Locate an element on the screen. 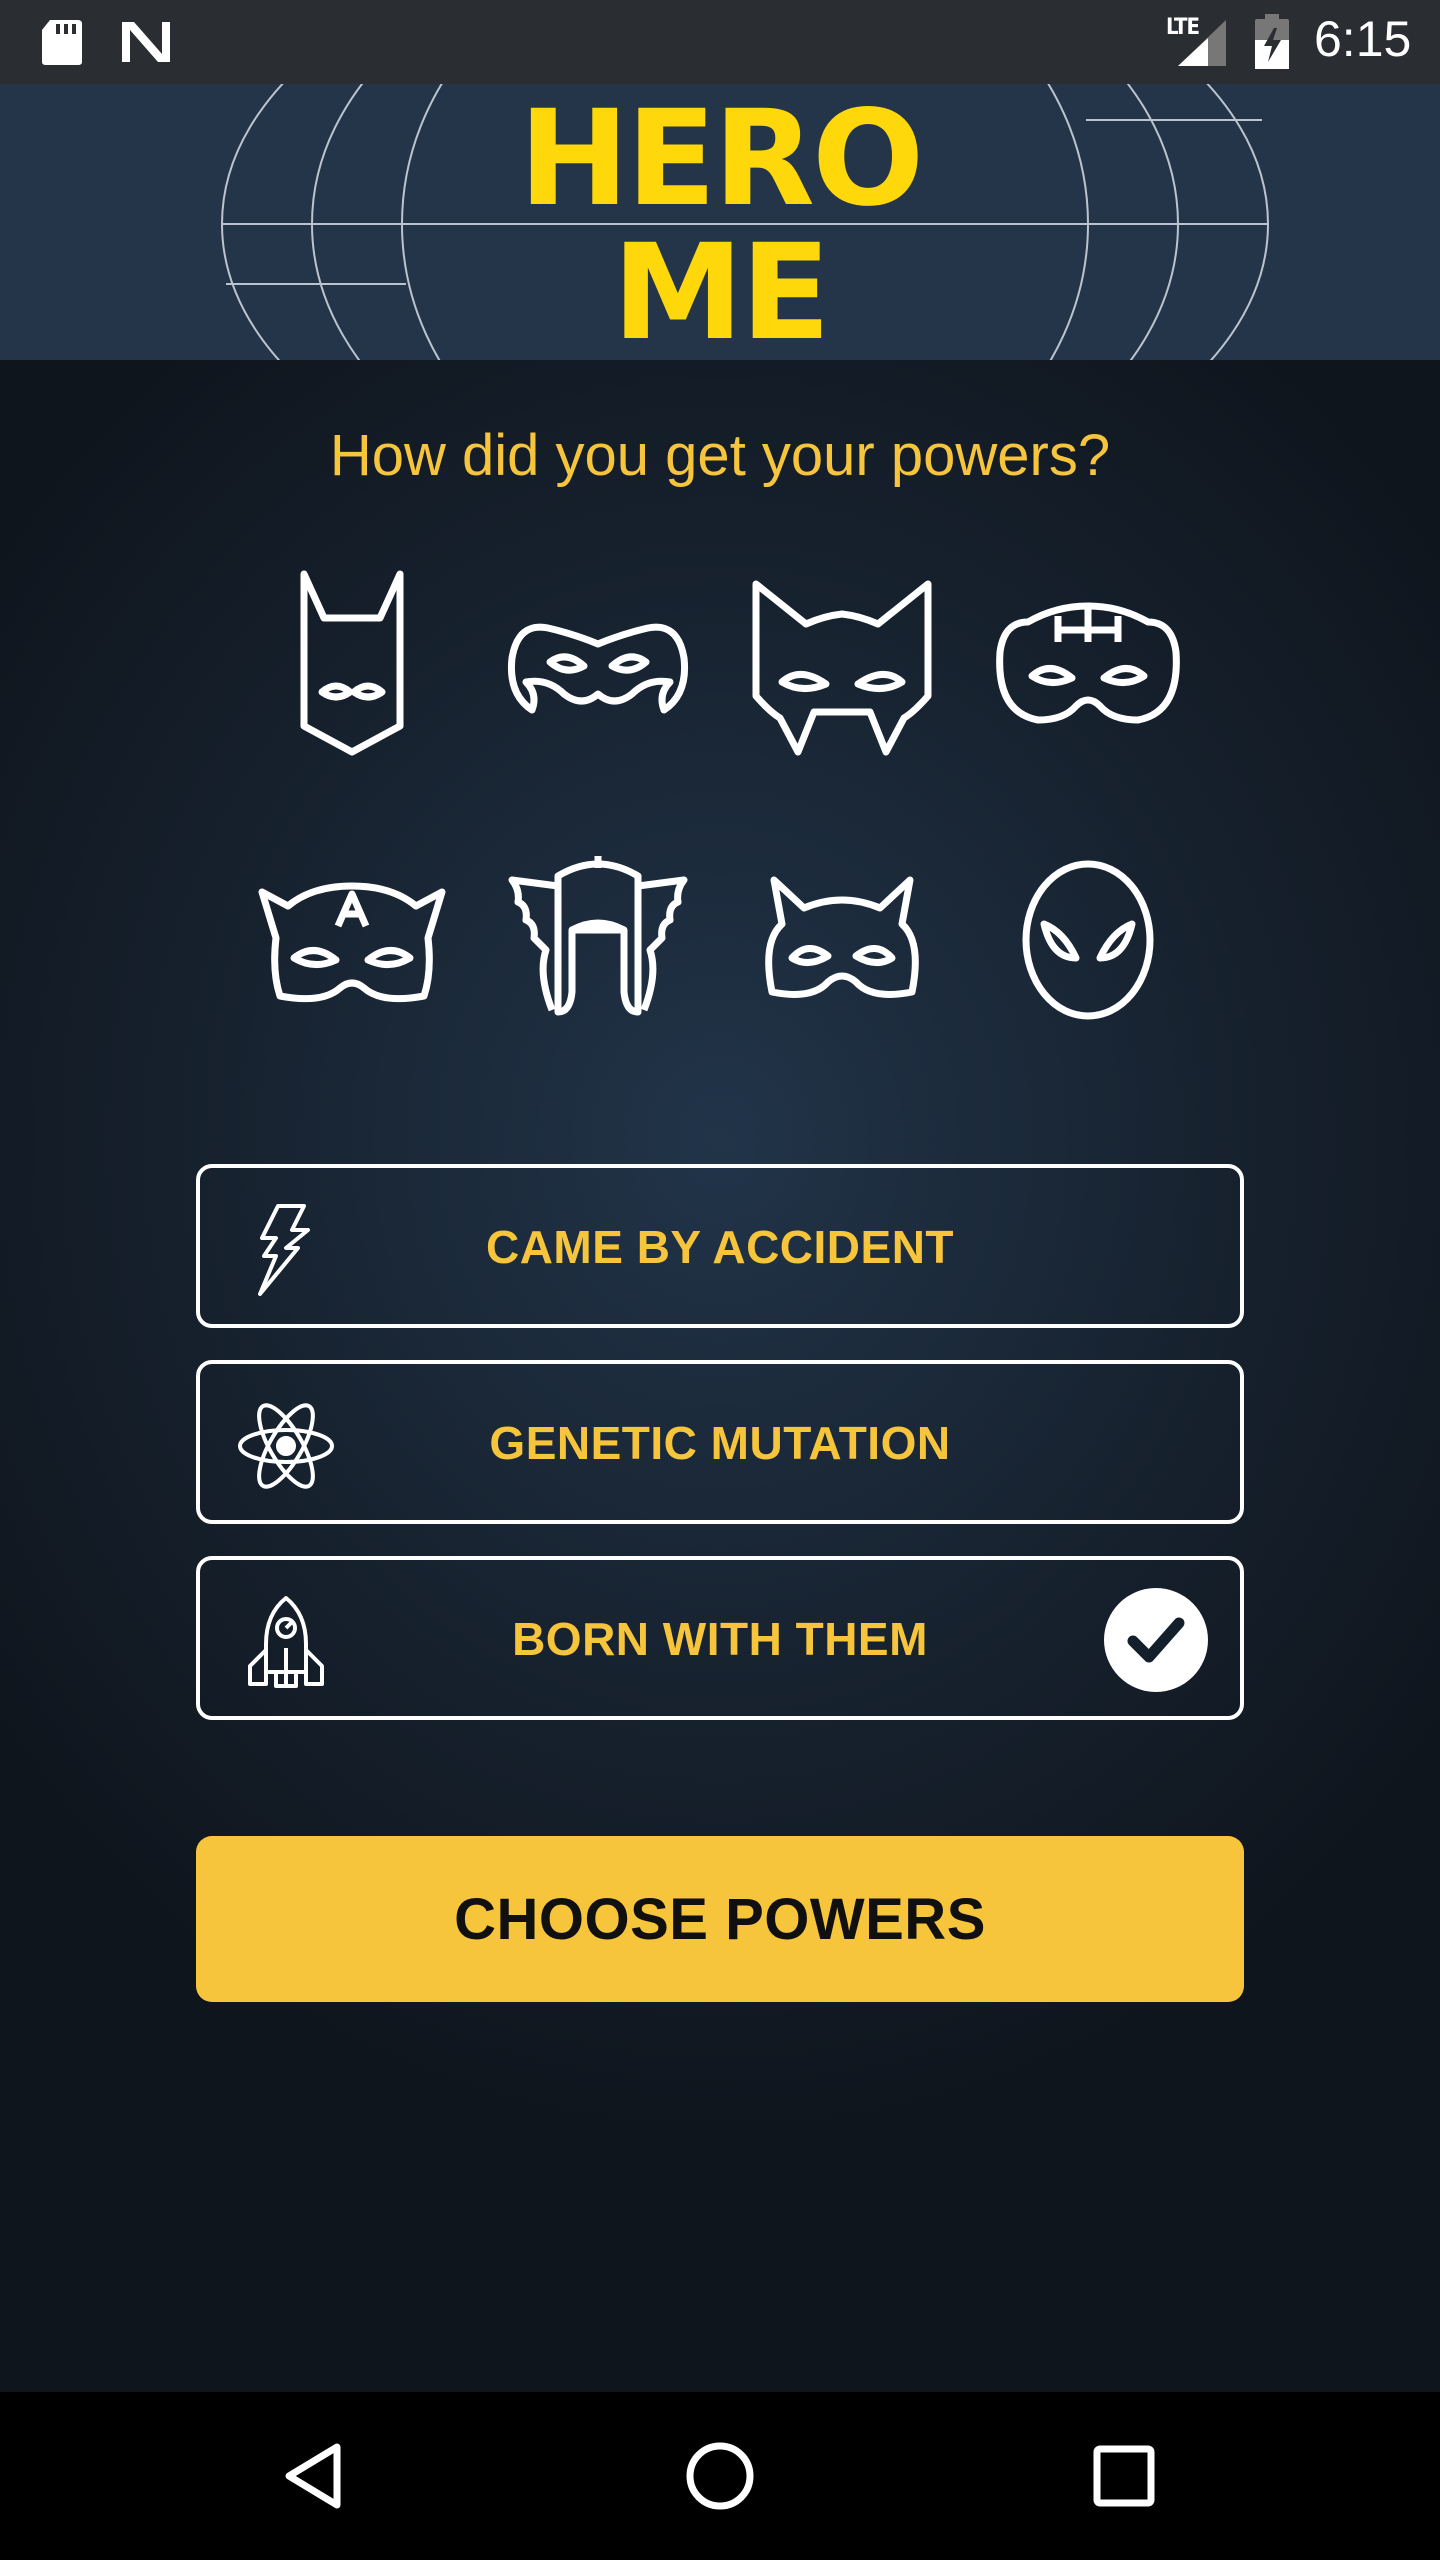 This screenshot has height=2560, width=1440. bat-mask-icon is located at coordinates (352, 662).